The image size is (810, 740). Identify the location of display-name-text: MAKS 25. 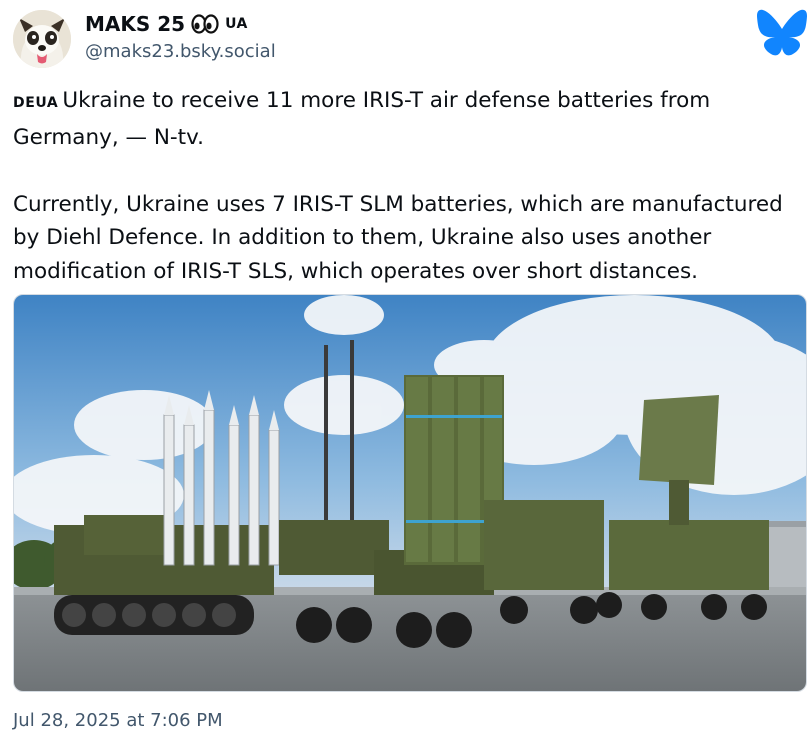
(135, 24).